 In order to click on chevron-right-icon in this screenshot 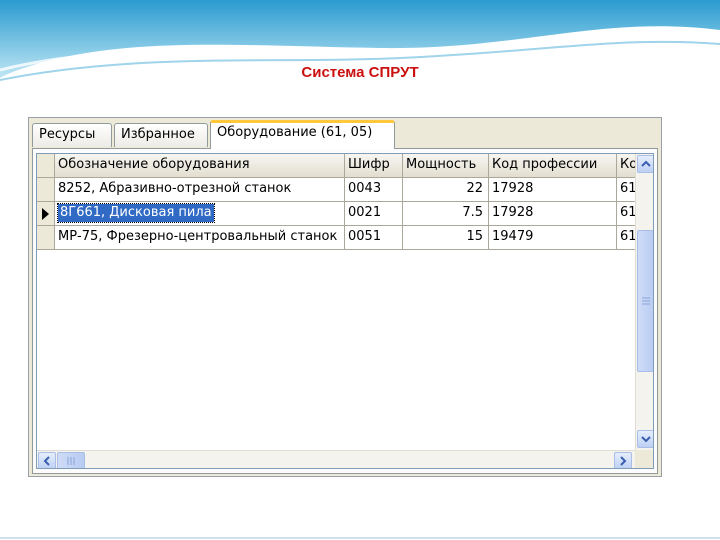, I will do `click(623, 461)`.